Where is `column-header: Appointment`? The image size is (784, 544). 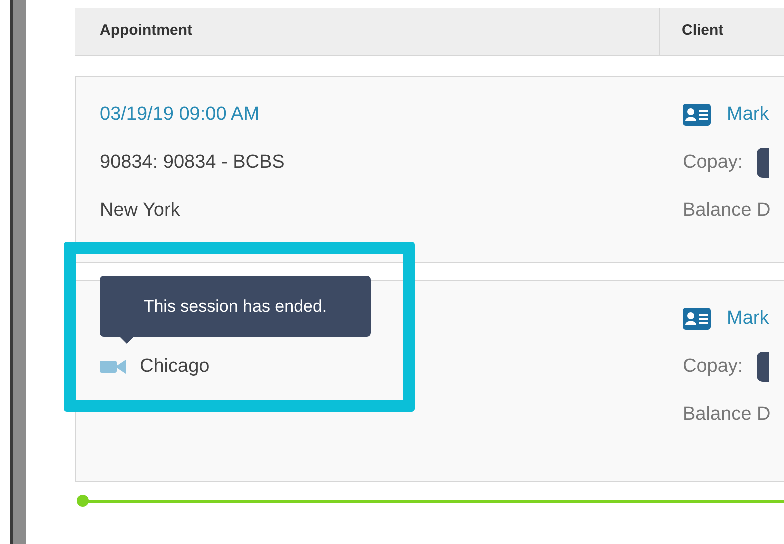
column-header: Appointment is located at coordinates (146, 31).